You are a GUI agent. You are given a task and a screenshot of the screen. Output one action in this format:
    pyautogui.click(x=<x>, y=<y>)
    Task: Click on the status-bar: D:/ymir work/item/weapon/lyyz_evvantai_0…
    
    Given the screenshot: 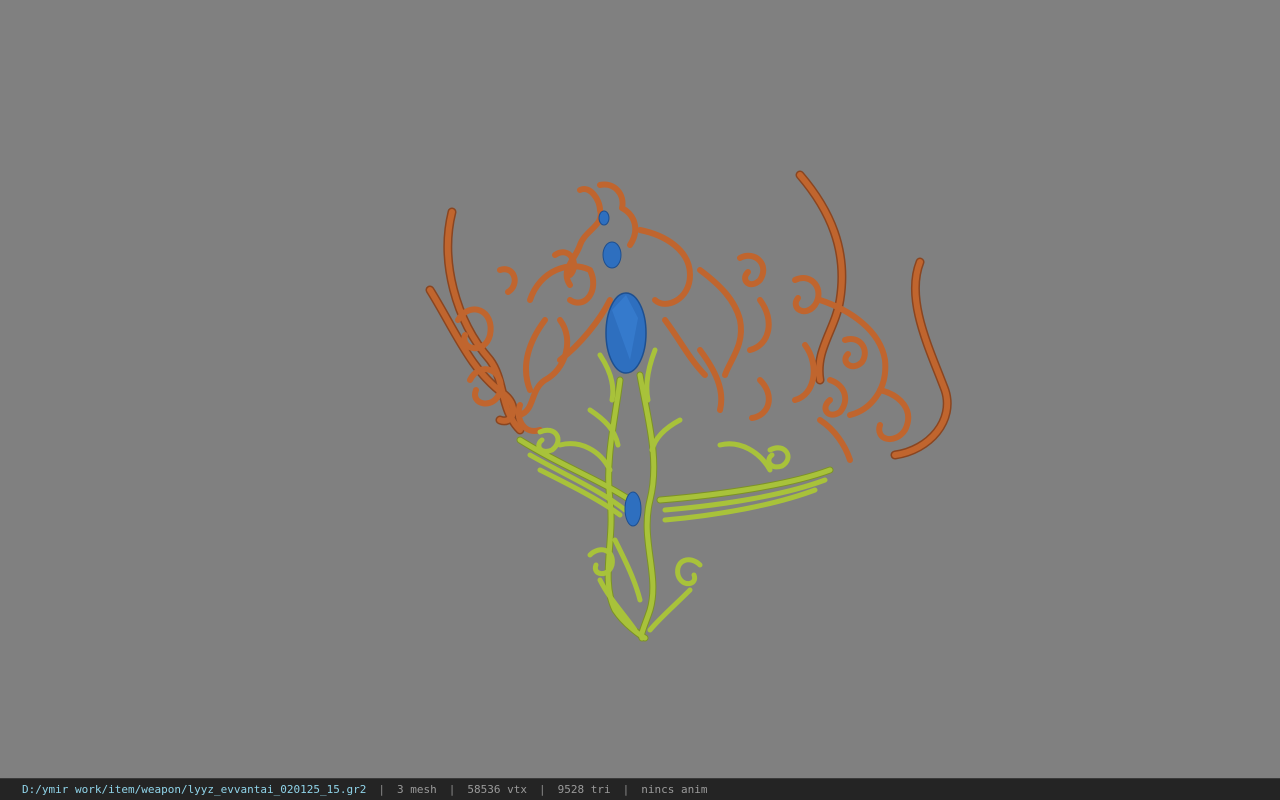 What is the action you would take?
    pyautogui.click(x=640, y=789)
    